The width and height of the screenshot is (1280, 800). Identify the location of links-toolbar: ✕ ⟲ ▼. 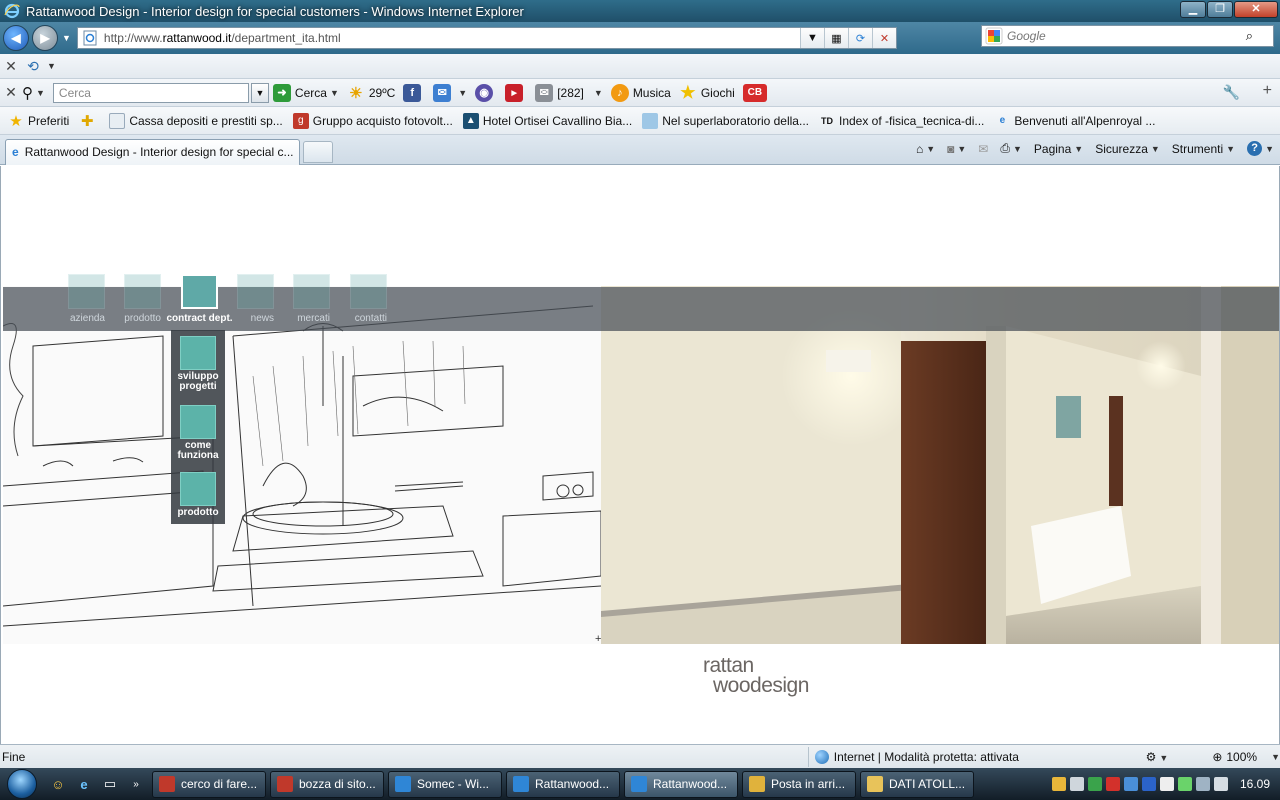
(640, 66).